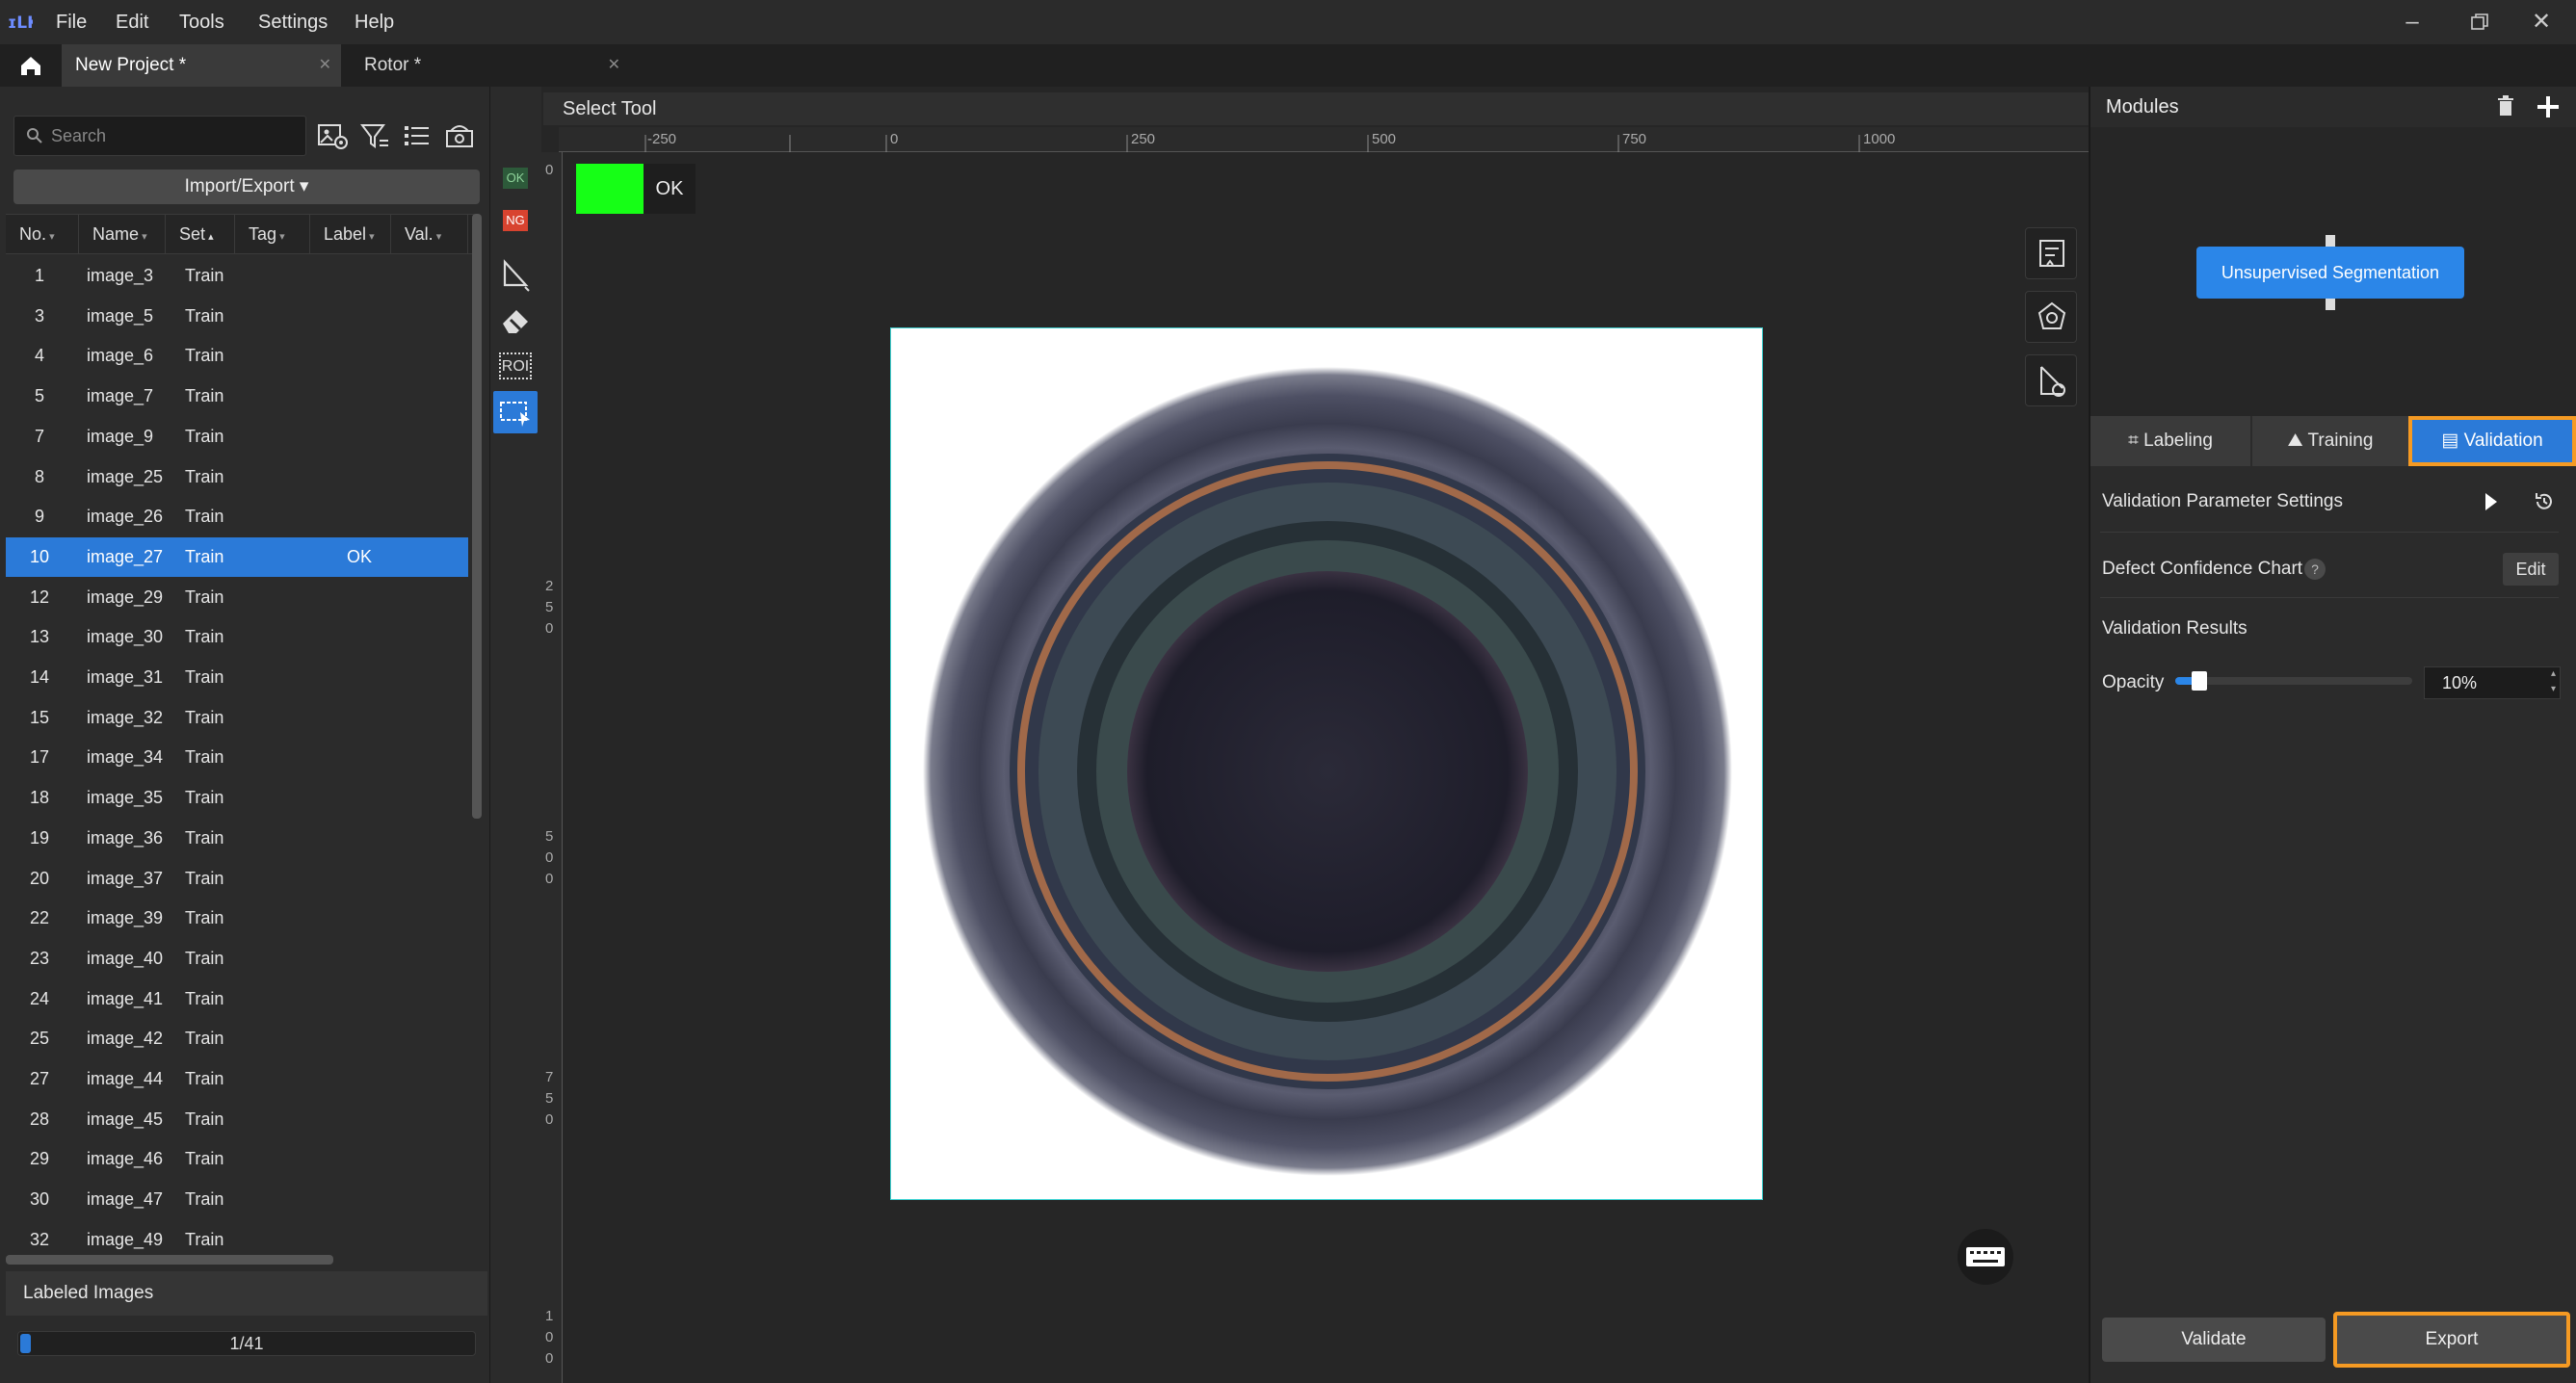 The height and width of the screenshot is (1383, 2576). Describe the element at coordinates (2170, 441) in the screenshot. I see `tab-labeling: ⌗ Labeling` at that location.